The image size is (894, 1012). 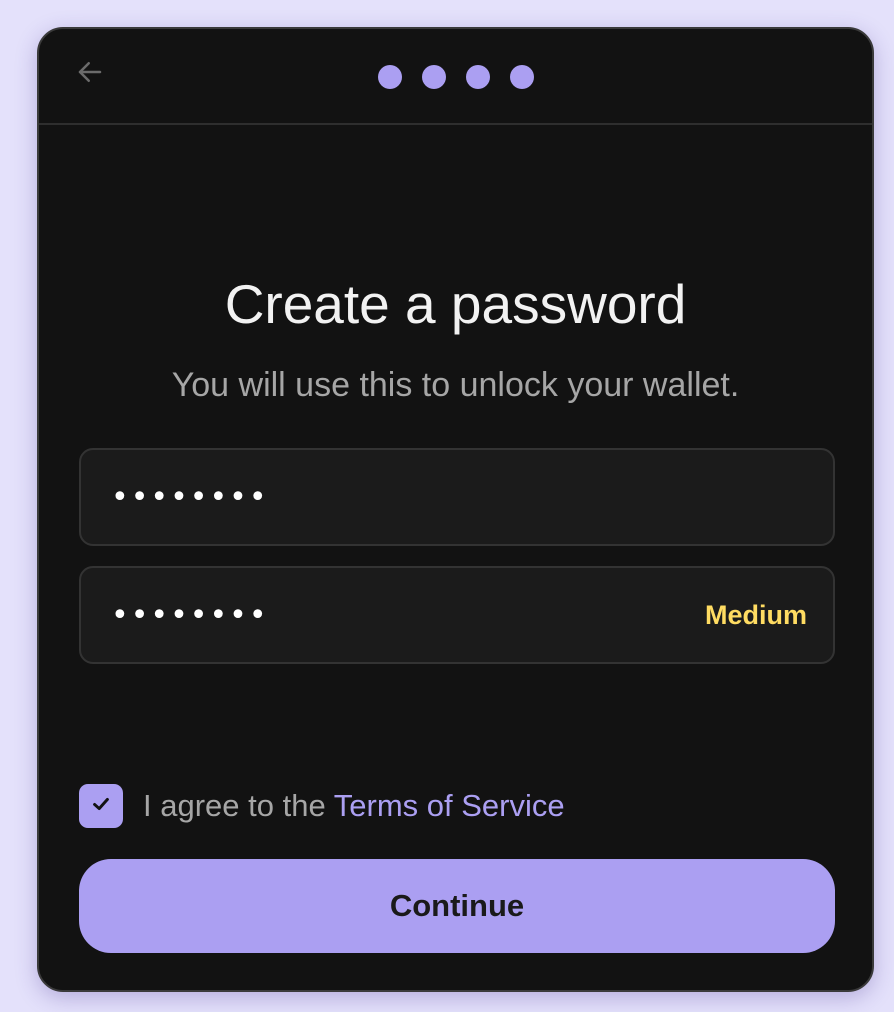 I want to click on password-strength-label: Medium, so click(x=755, y=614).